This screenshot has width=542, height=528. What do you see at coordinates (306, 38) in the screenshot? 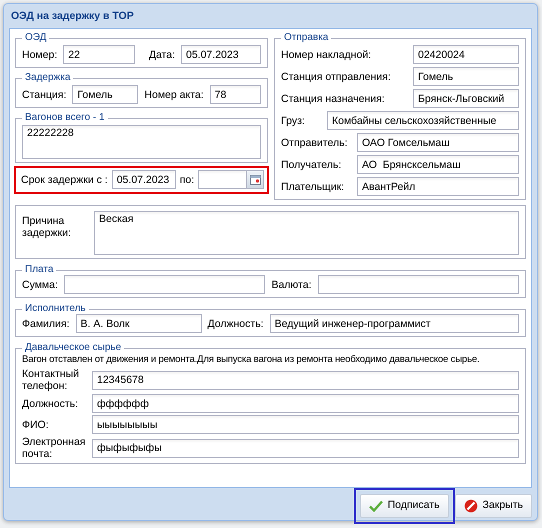
I see `fieldset-legend: Отправка` at bounding box center [306, 38].